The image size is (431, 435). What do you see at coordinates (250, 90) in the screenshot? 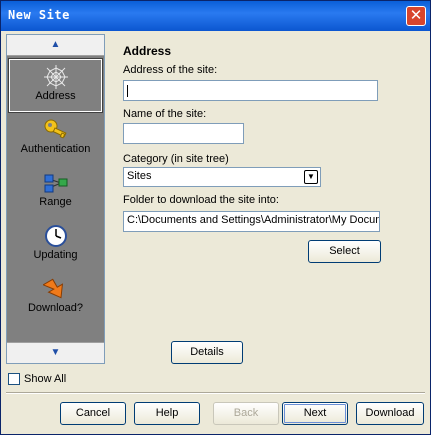
I see `address-input` at bounding box center [250, 90].